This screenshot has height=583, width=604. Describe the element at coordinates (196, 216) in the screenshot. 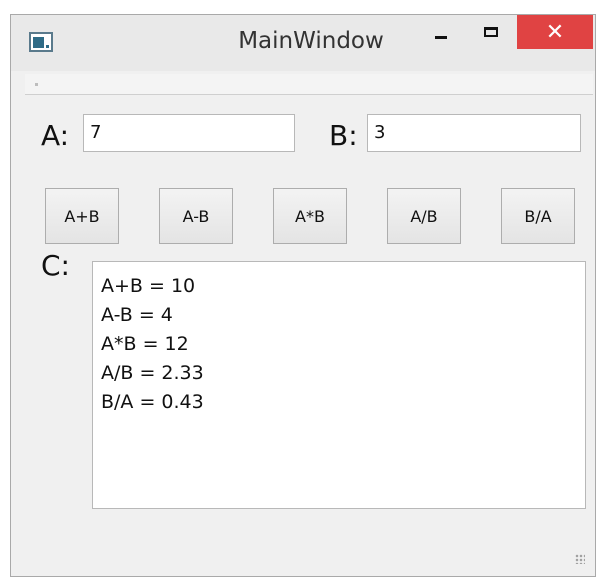

I see `subtract-button: A-B` at that location.